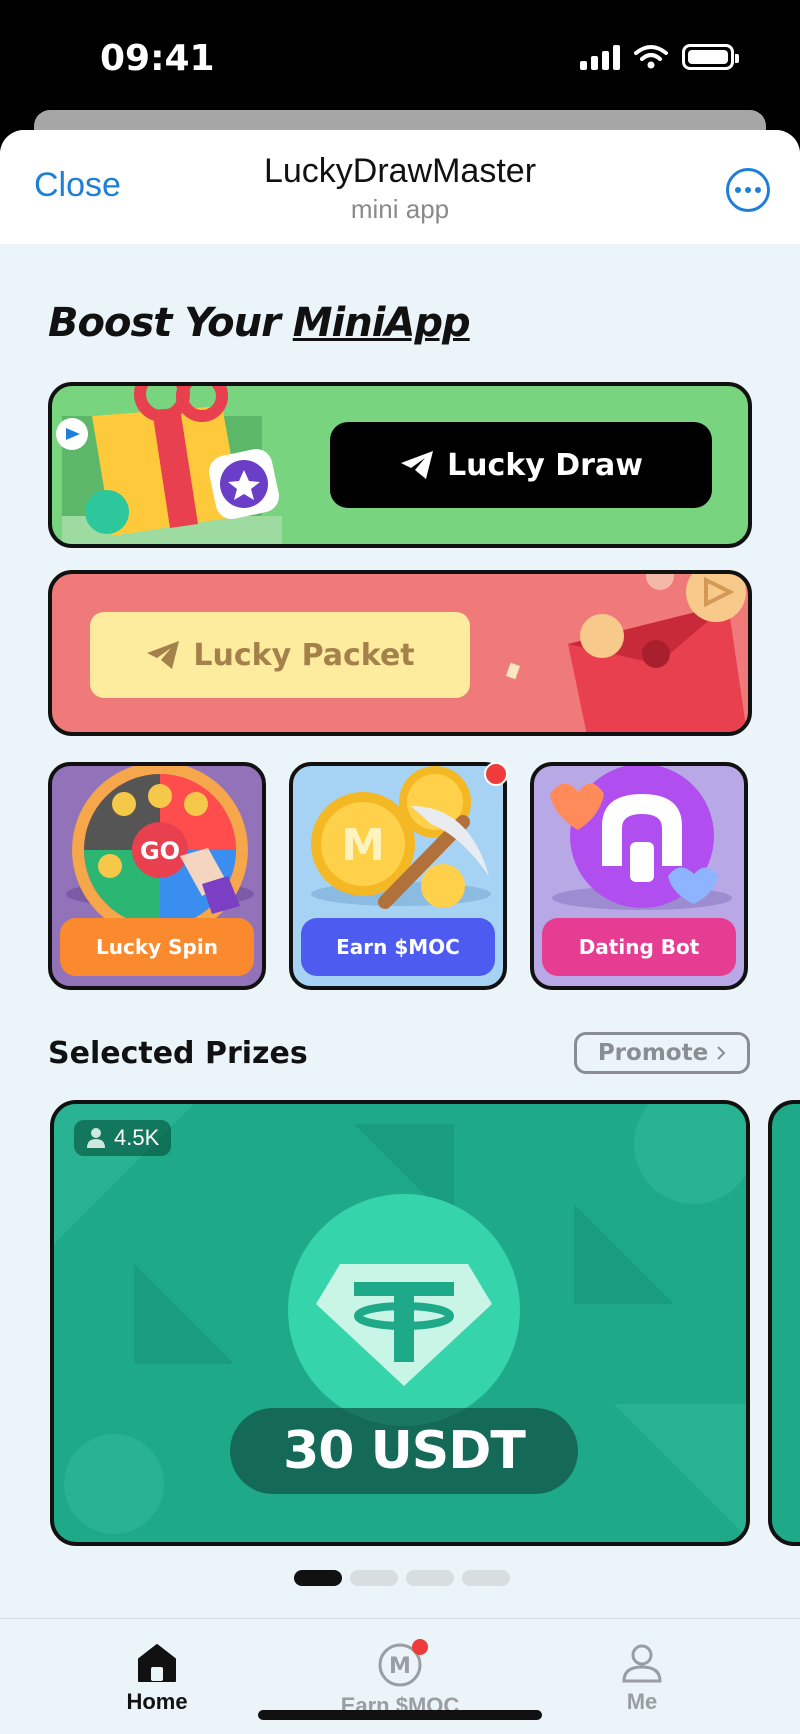 The height and width of the screenshot is (1734, 800). I want to click on dating-bot-tile: Dating Bot, so click(639, 876).